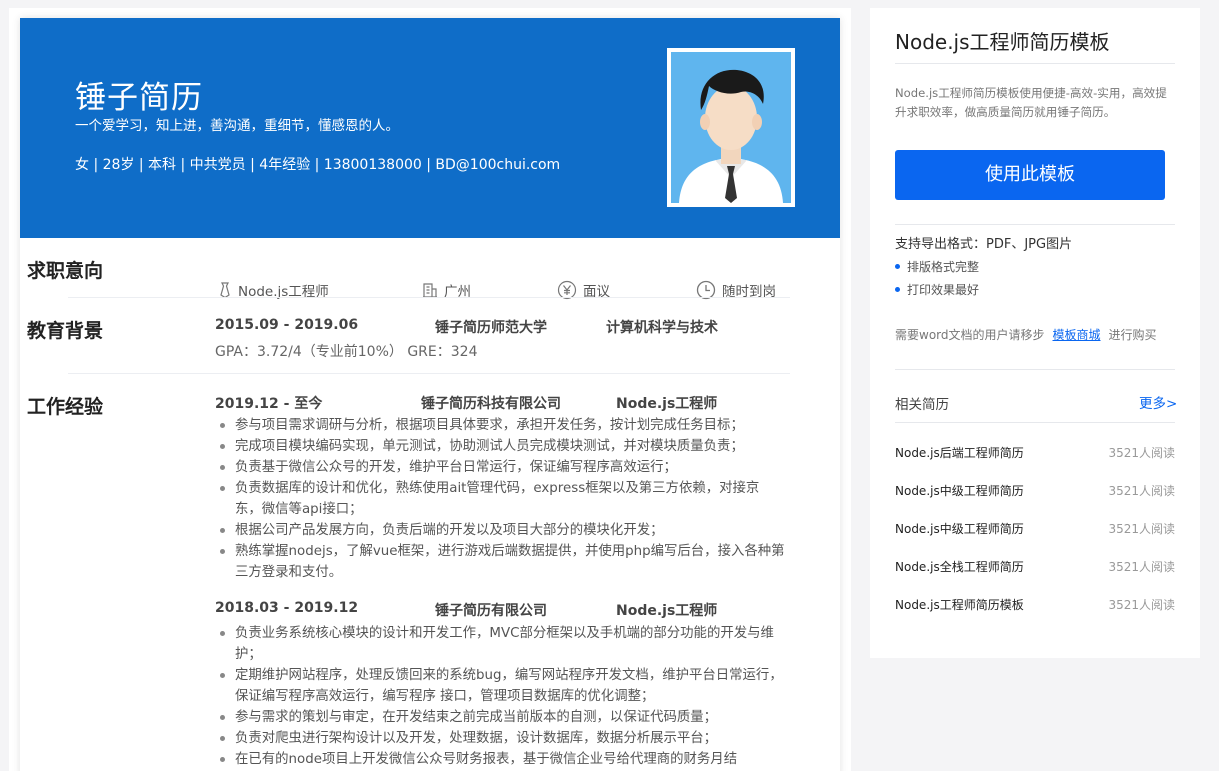  Describe the element at coordinates (1002, 42) in the screenshot. I see `template-title: Node.js工程师简历模板` at that location.